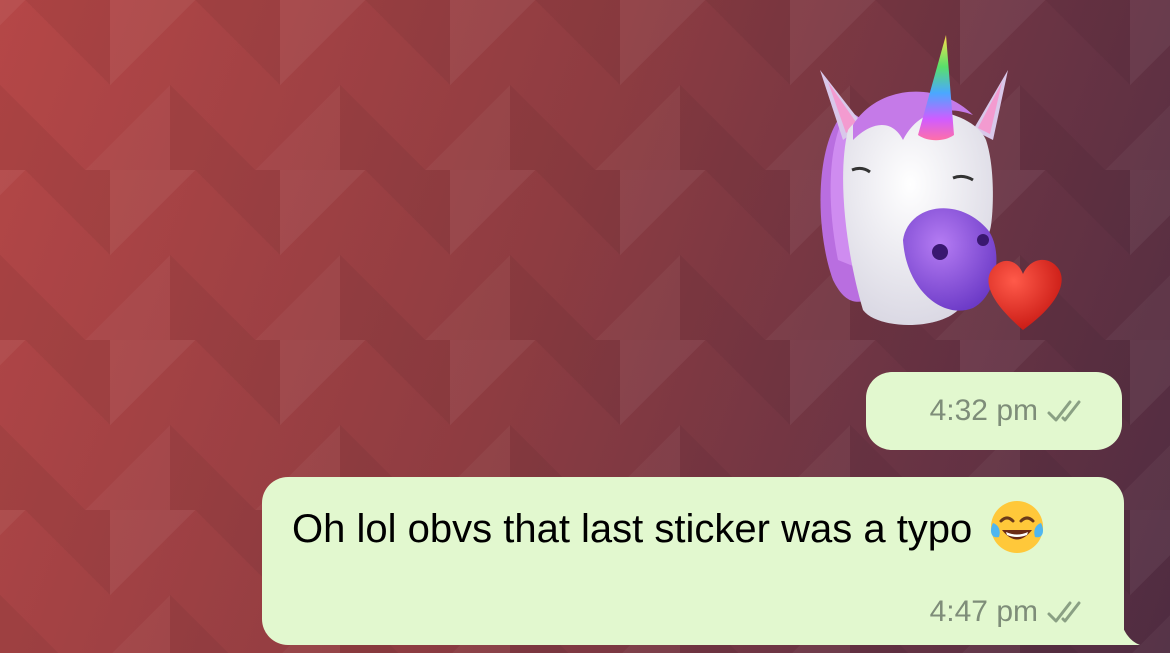 The image size is (1170, 653). What do you see at coordinates (983, 410) in the screenshot?
I see `sticker-time-text: 4:32 pm` at bounding box center [983, 410].